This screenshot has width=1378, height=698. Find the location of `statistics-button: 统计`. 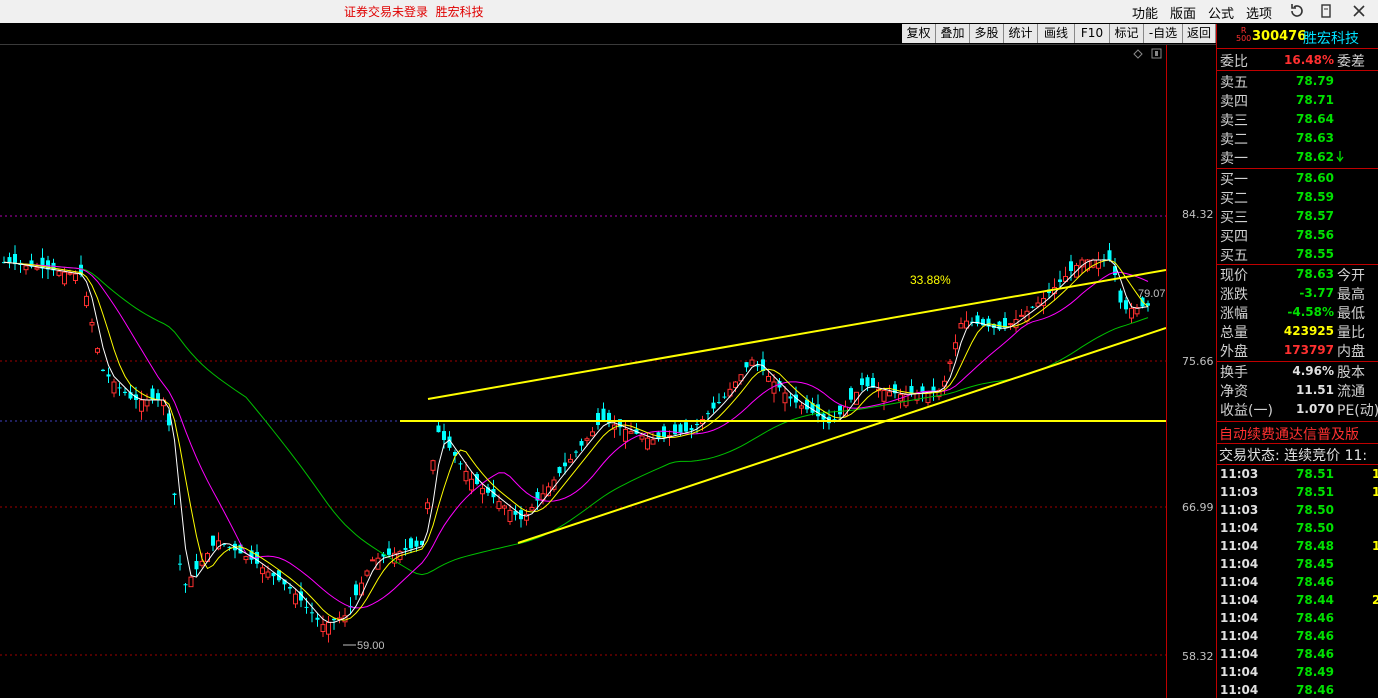

statistics-button: 统计 is located at coordinates (1021, 33).